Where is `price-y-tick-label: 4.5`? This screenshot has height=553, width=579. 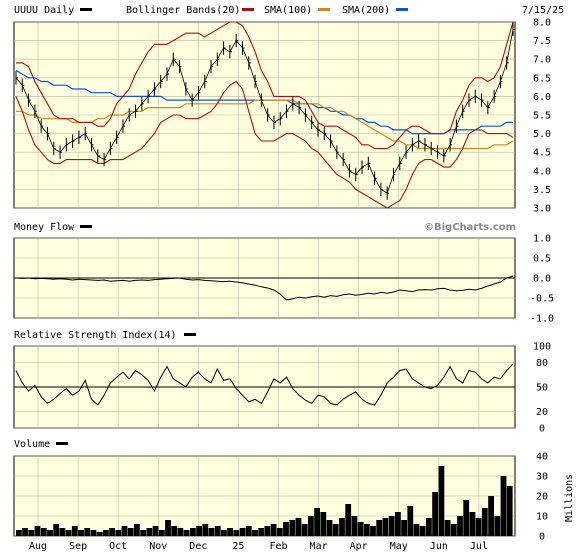
price-y-tick-label: 4.5 is located at coordinates (542, 153).